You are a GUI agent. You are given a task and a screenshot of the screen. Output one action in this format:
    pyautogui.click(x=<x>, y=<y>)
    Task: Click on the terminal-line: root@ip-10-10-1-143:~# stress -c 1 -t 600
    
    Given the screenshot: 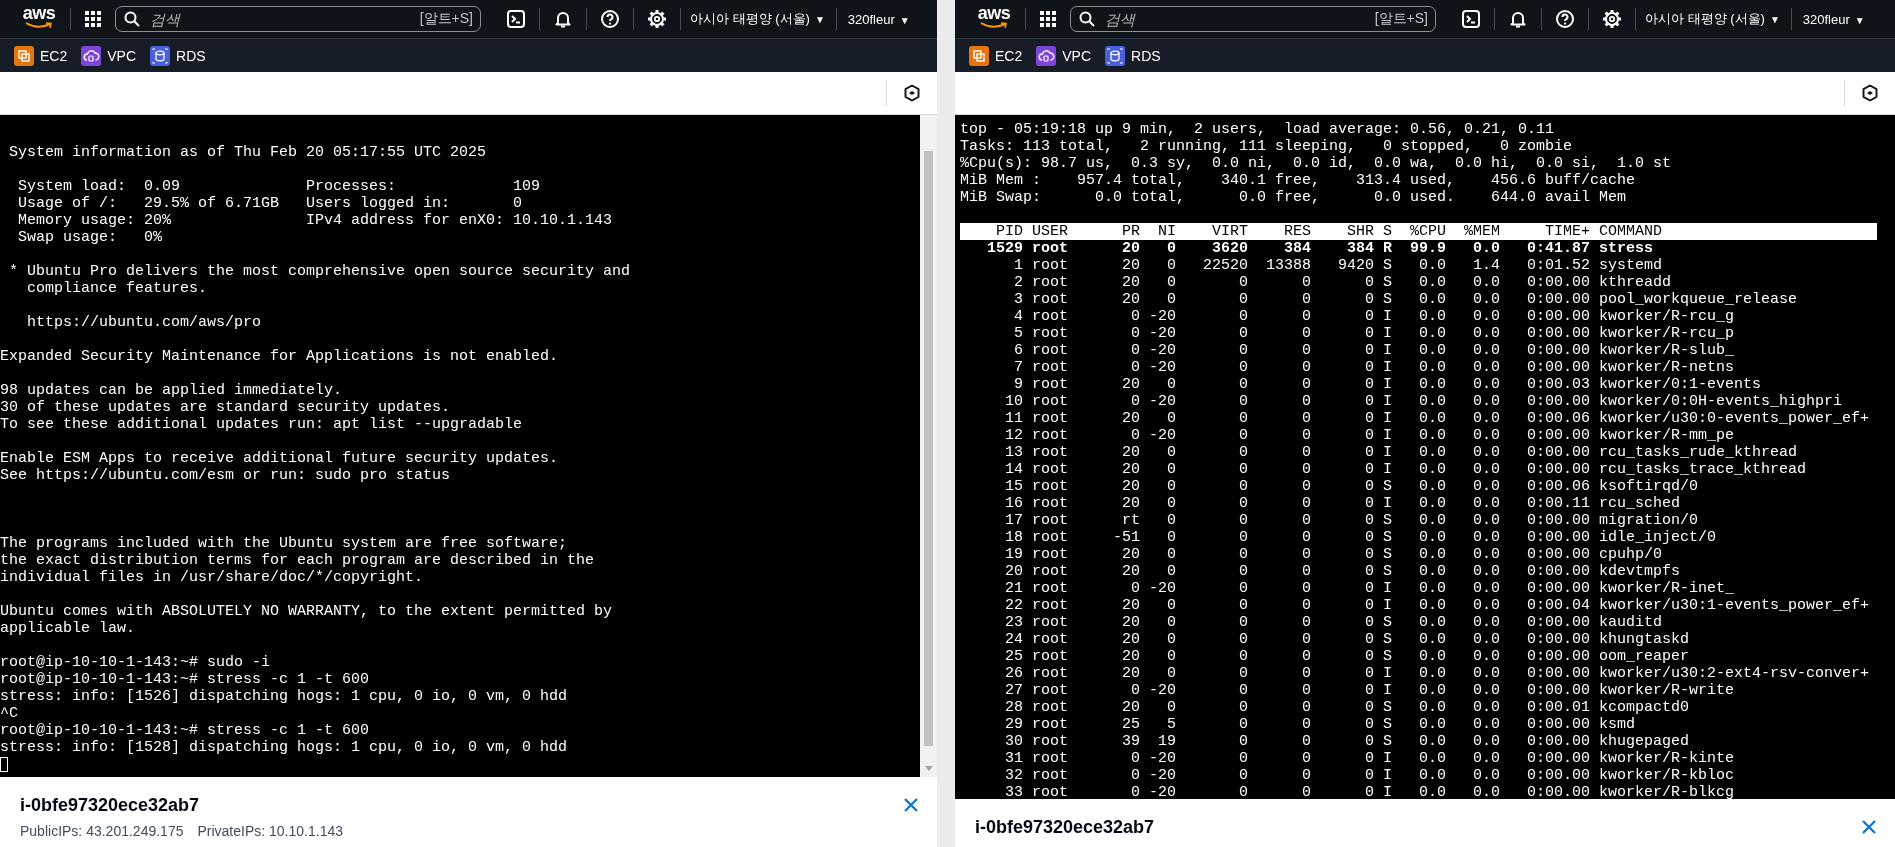 What is the action you would take?
    pyautogui.click(x=185, y=730)
    